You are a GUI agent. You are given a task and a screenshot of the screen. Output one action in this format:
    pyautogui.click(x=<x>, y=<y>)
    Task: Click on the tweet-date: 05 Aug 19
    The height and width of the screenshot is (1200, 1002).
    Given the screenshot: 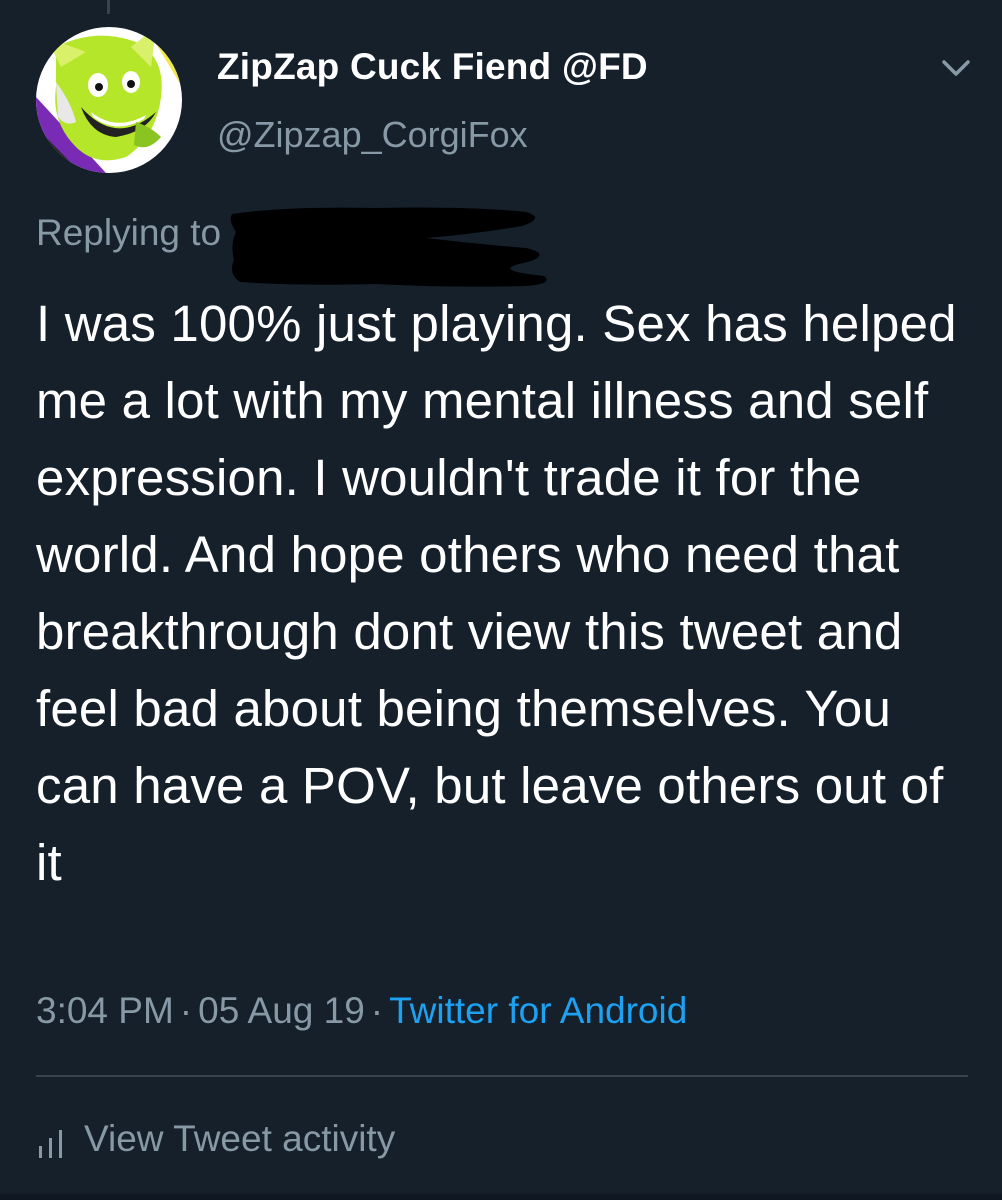 What is the action you would take?
    pyautogui.click(x=281, y=1010)
    